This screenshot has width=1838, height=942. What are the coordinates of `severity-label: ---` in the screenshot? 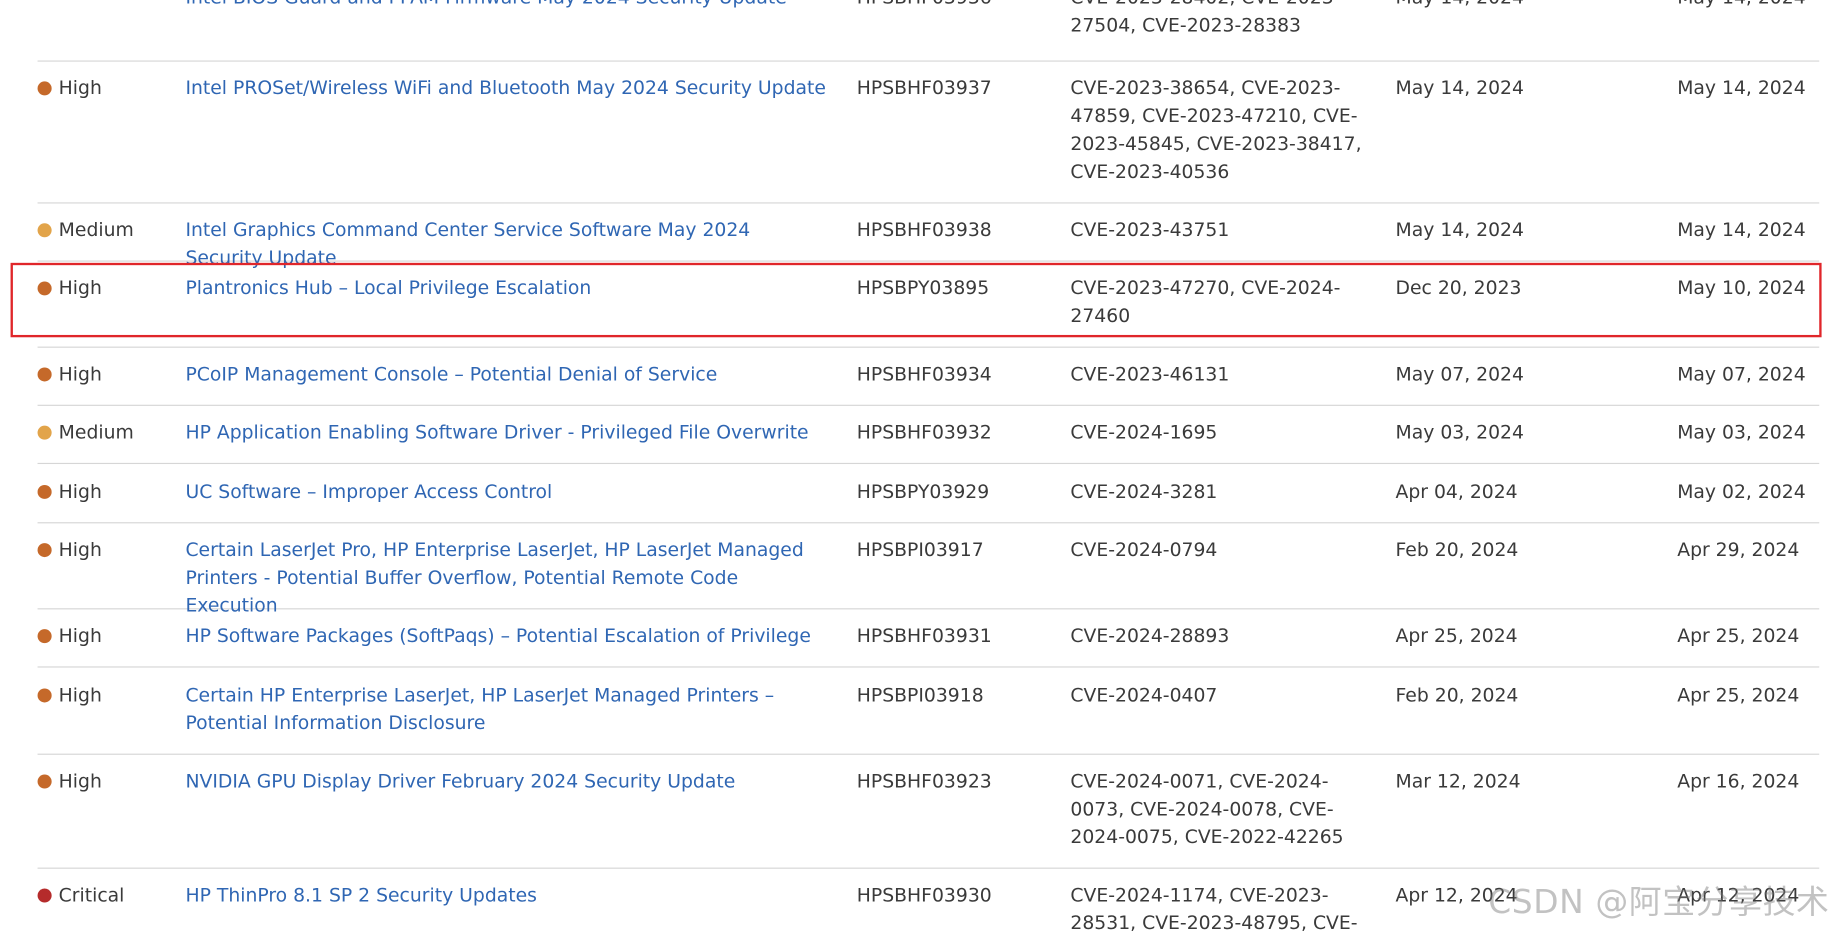 It's located at (48, 4).